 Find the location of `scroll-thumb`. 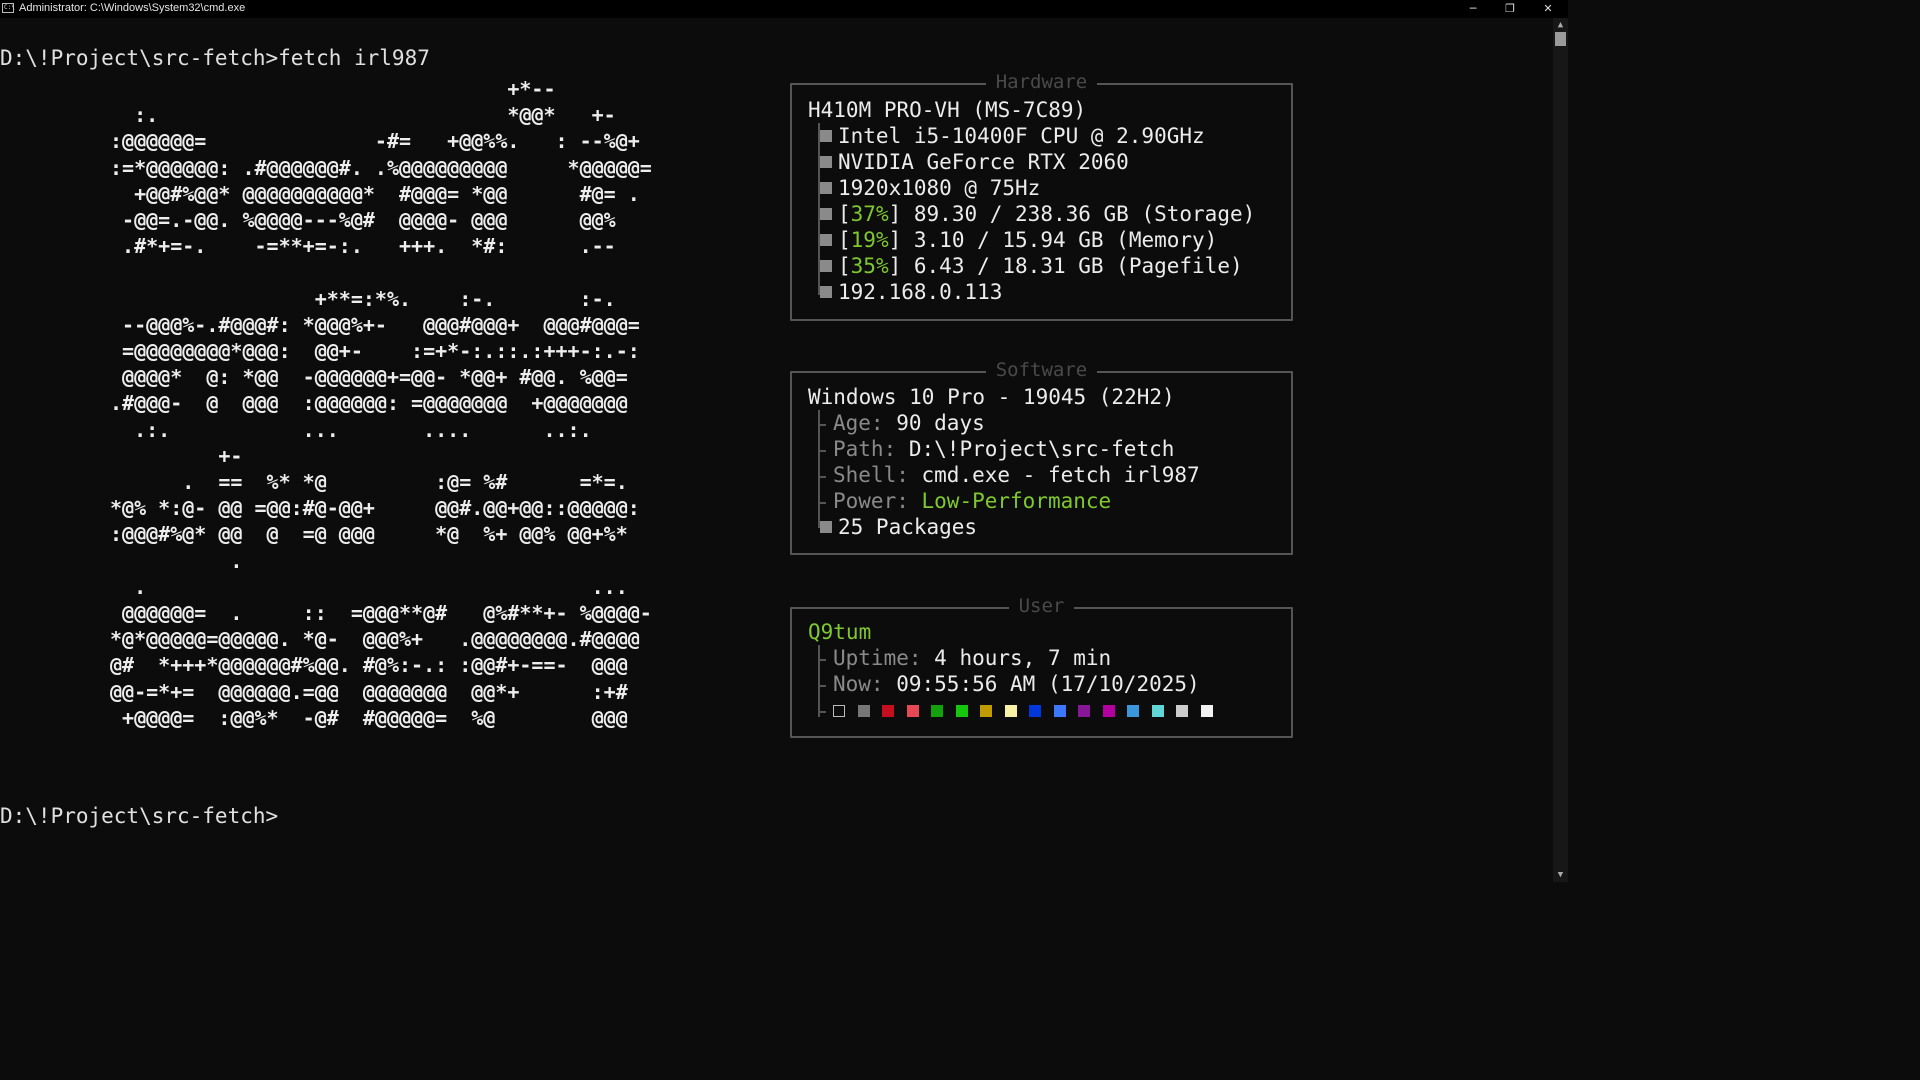

scroll-thumb is located at coordinates (1560, 39).